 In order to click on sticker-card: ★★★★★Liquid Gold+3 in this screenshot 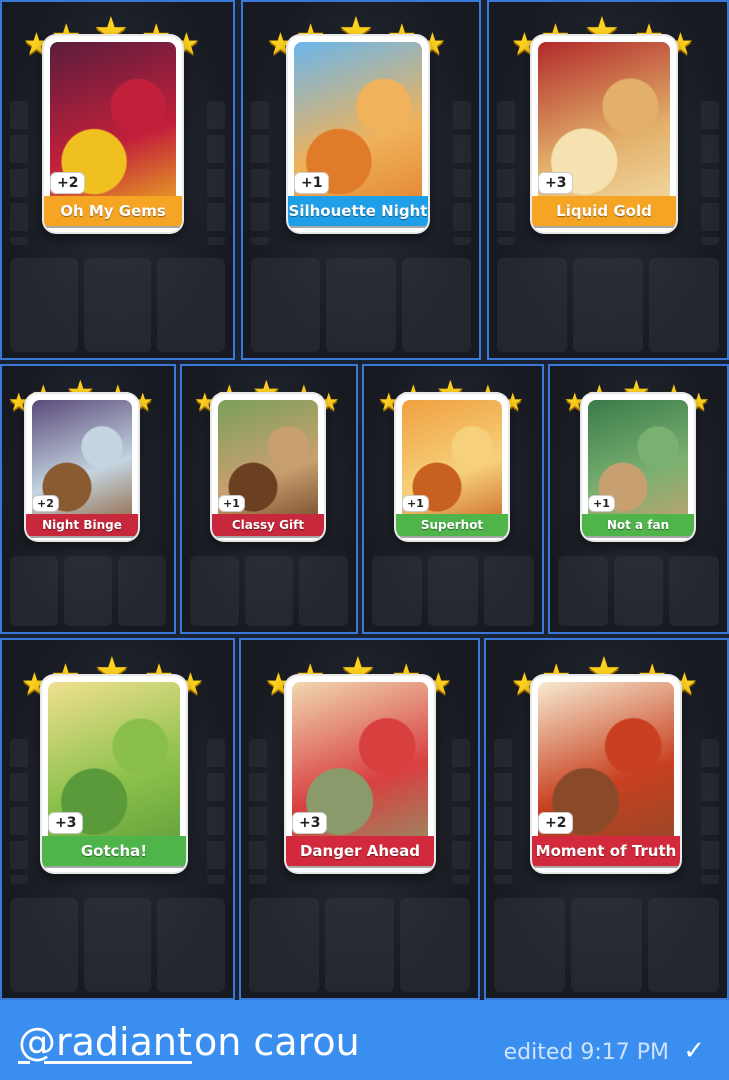, I will do `click(602, 126)`.